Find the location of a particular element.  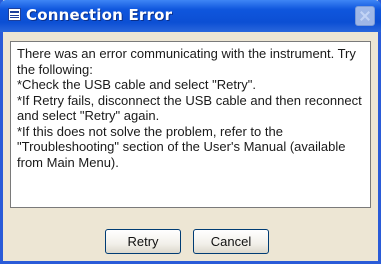

window-icon is located at coordinates (14, 14).